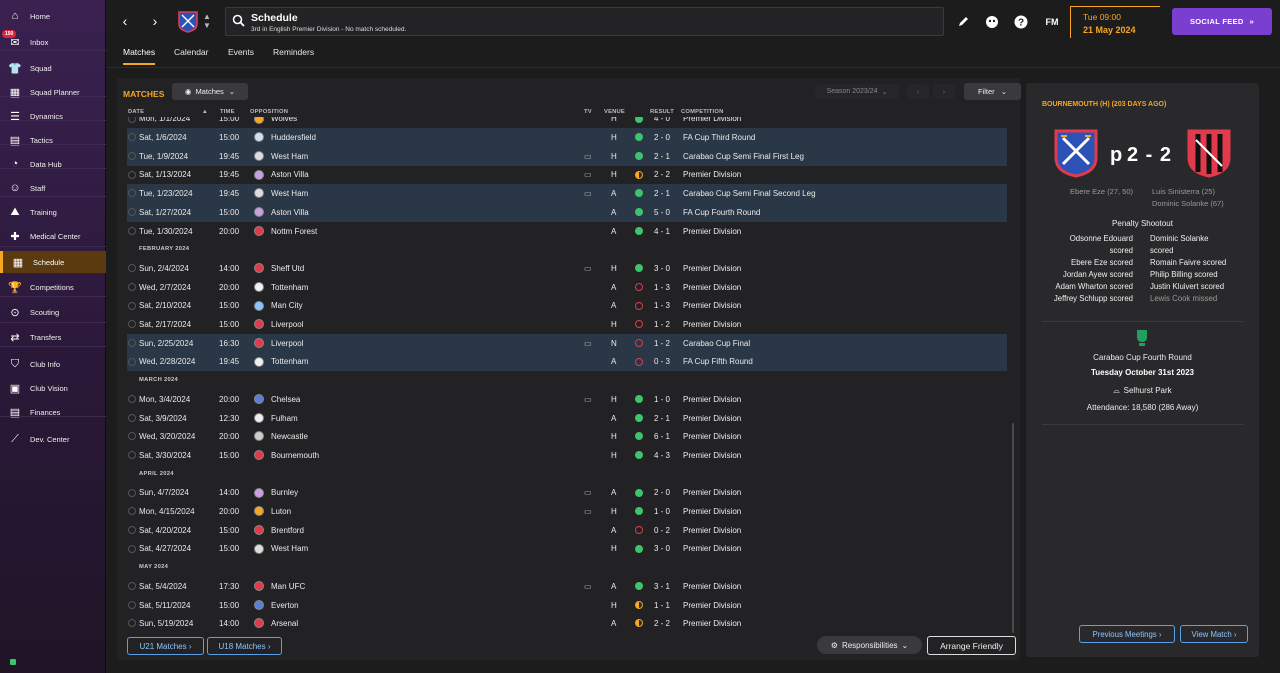 This screenshot has width=1280, height=673. I want to click on tab-matches: Matches, so click(139, 56).